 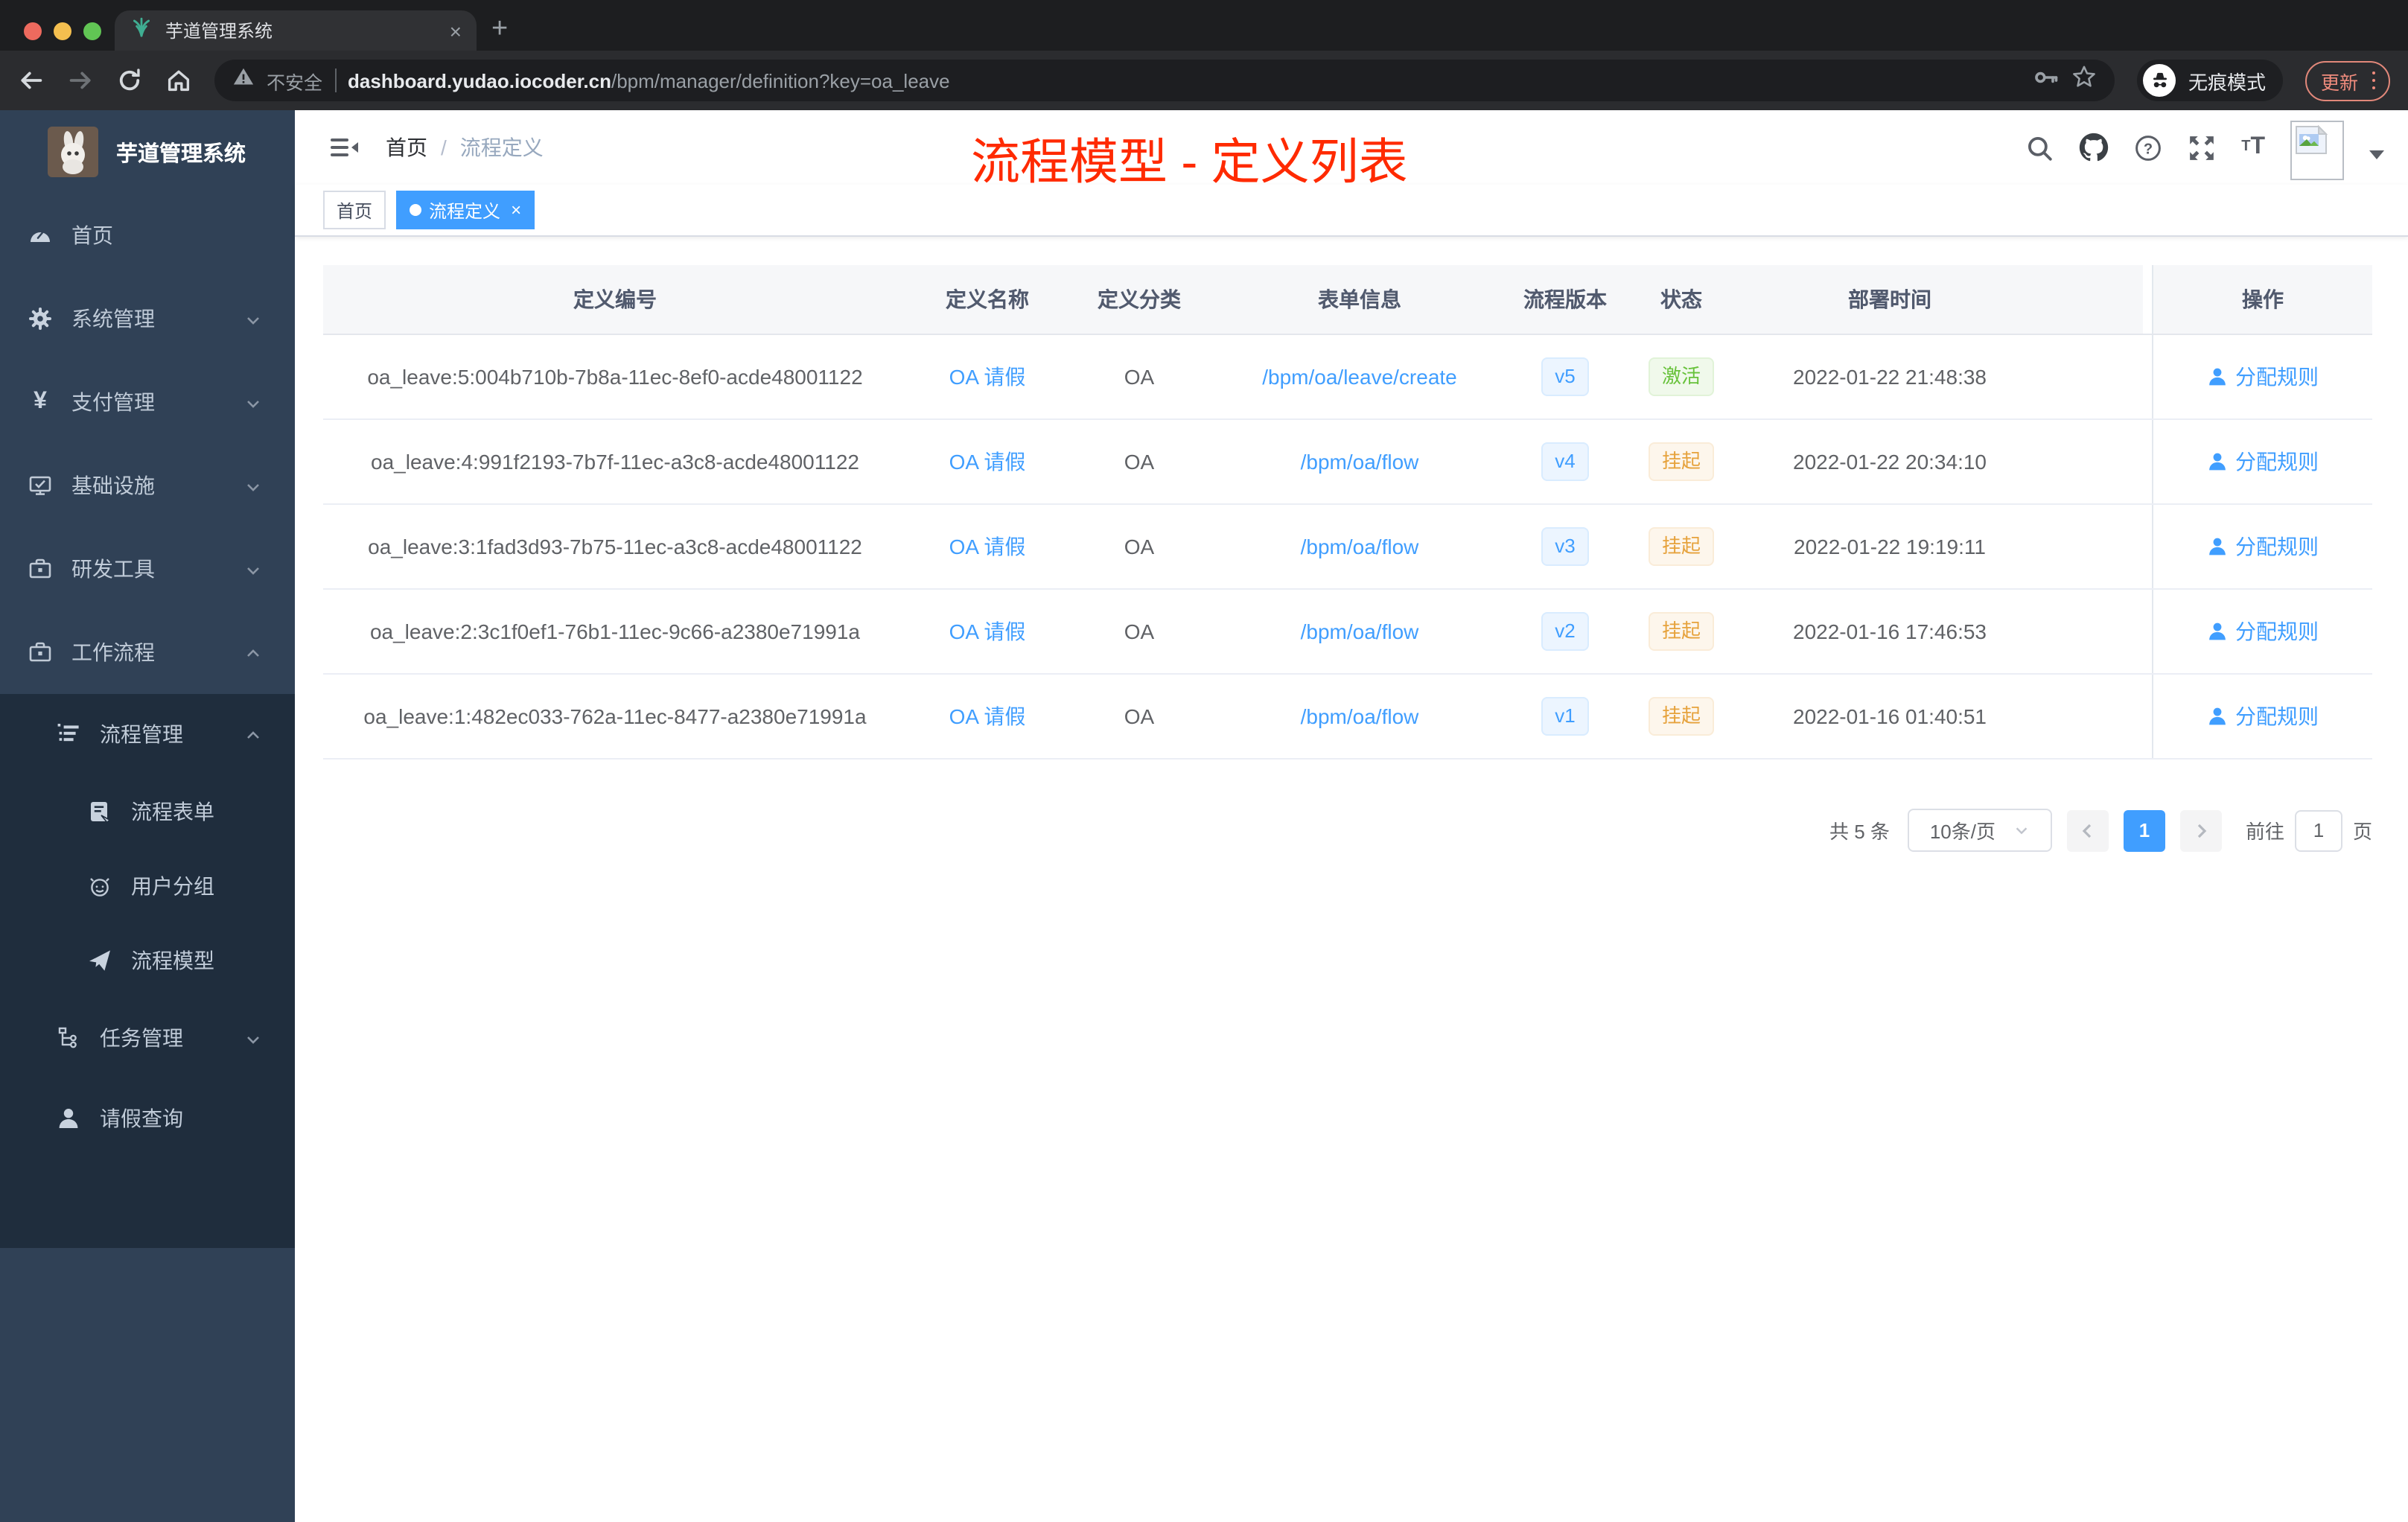 I want to click on gear-icon, so click(x=40, y=319).